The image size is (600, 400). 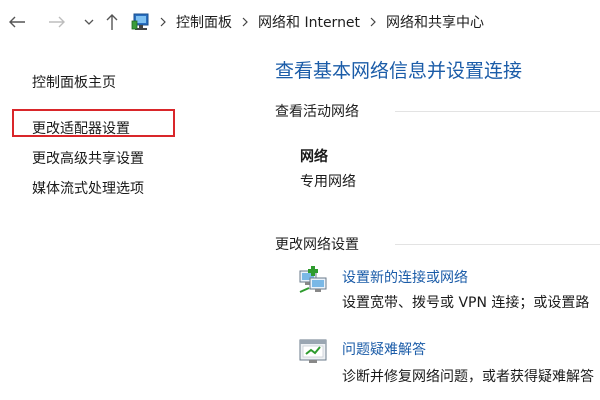 I want to click on change-network-settings-heading: 更改网络设置, so click(x=317, y=245).